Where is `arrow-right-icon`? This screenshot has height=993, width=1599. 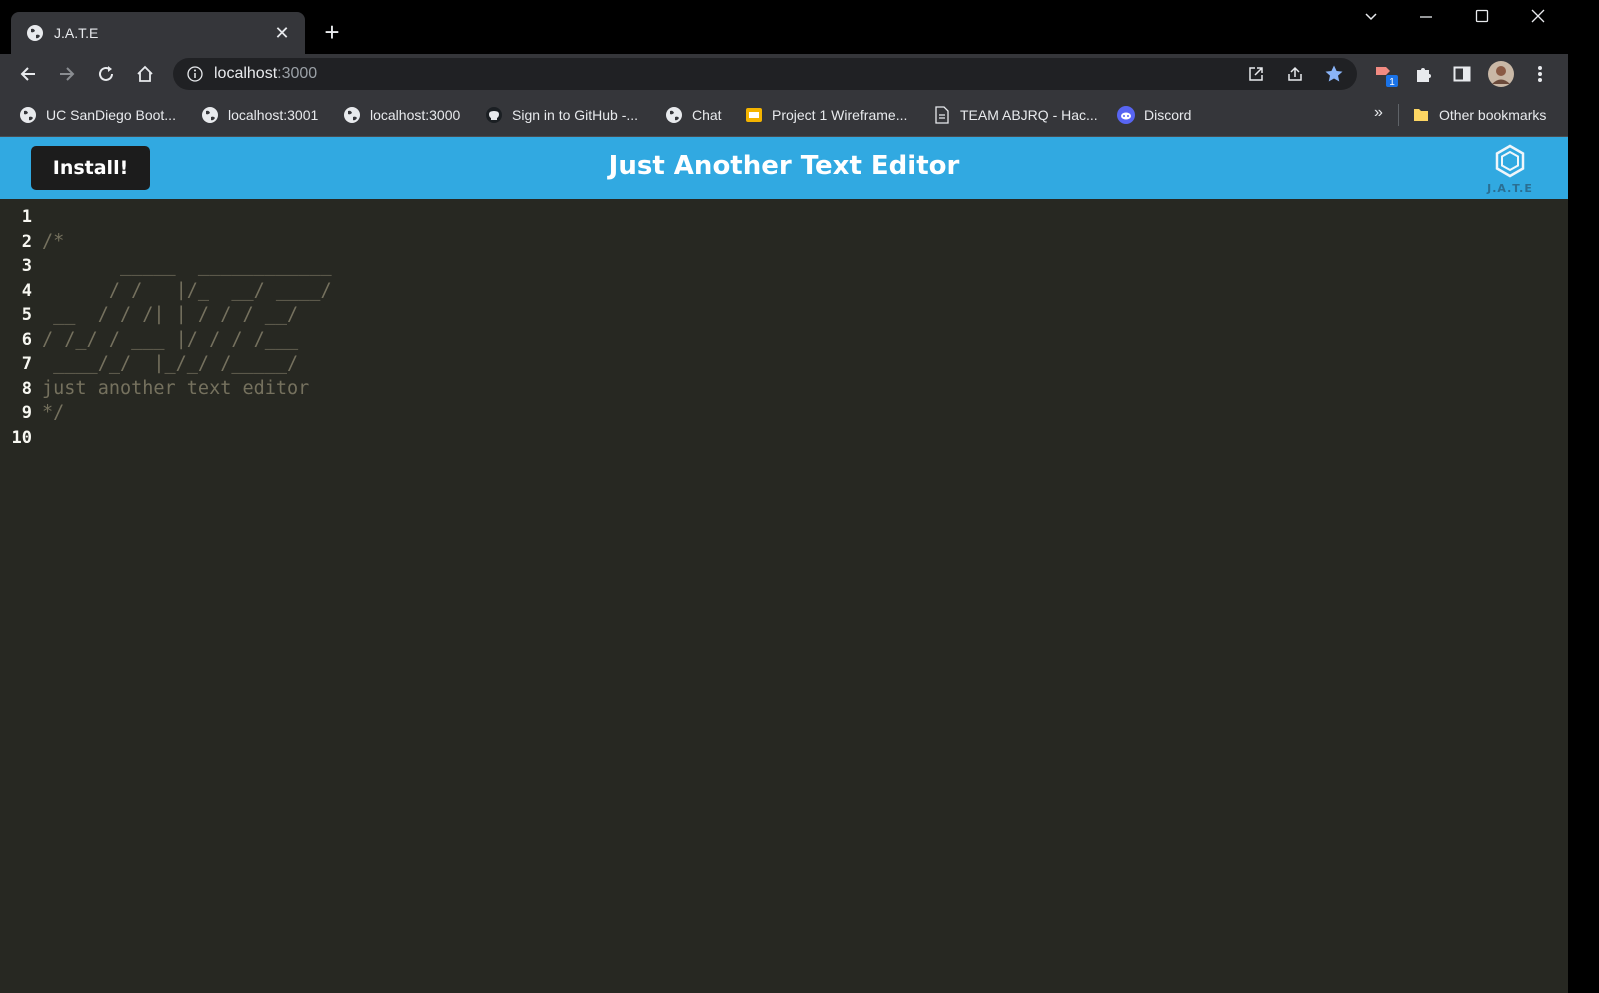
arrow-right-icon is located at coordinates (67, 74).